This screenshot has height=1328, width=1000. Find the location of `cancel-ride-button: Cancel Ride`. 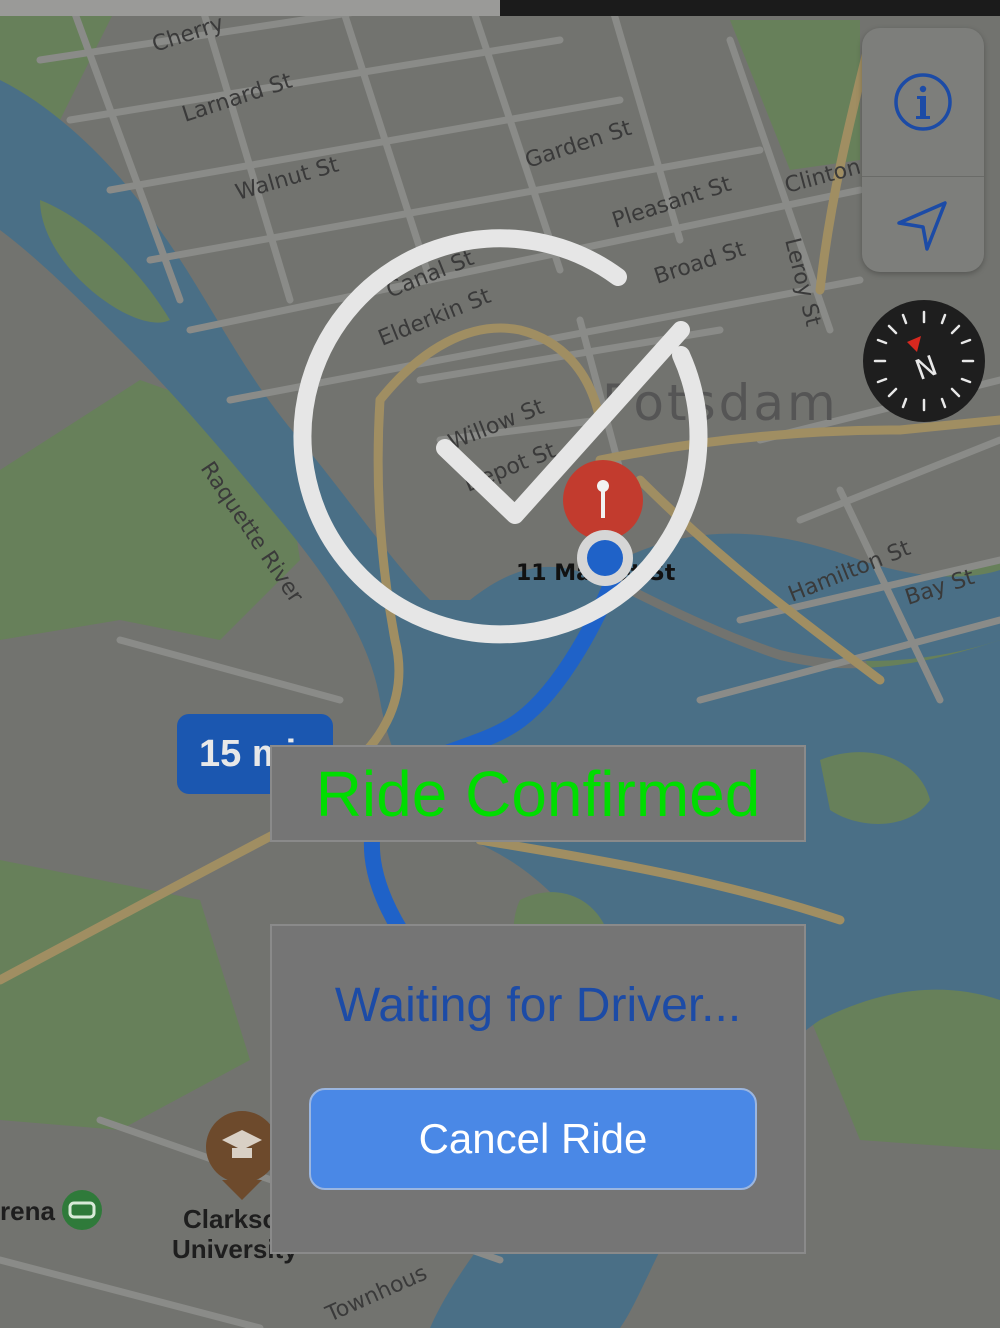

cancel-ride-button: Cancel Ride is located at coordinates (533, 1139).